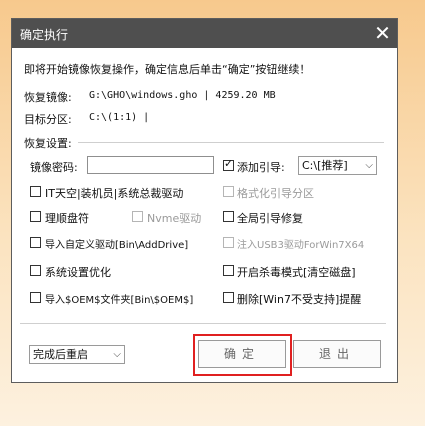 The width and height of the screenshot is (425, 426). Describe the element at coordinates (137, 216) in the screenshot. I see `nvme-checkbox` at that location.